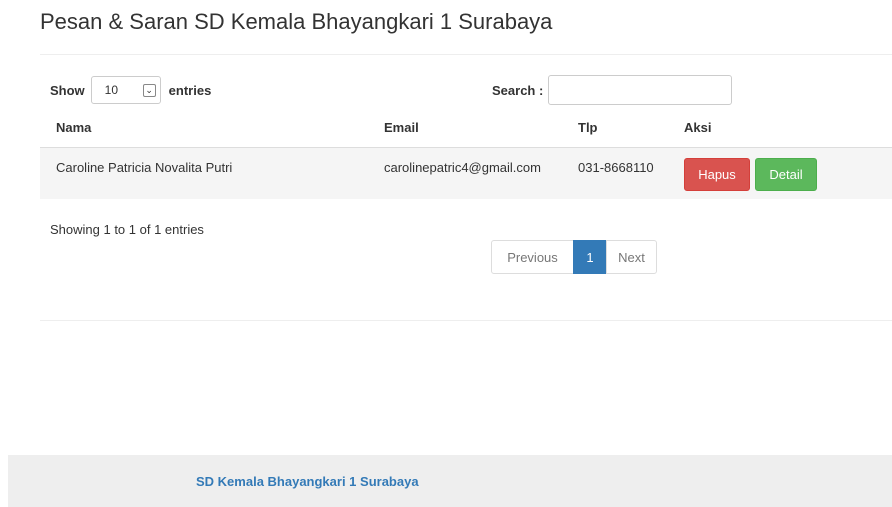  Describe the element at coordinates (307, 481) in the screenshot. I see `footer-link: SD Kemala Bhayangkari 1 Surabaya` at that location.